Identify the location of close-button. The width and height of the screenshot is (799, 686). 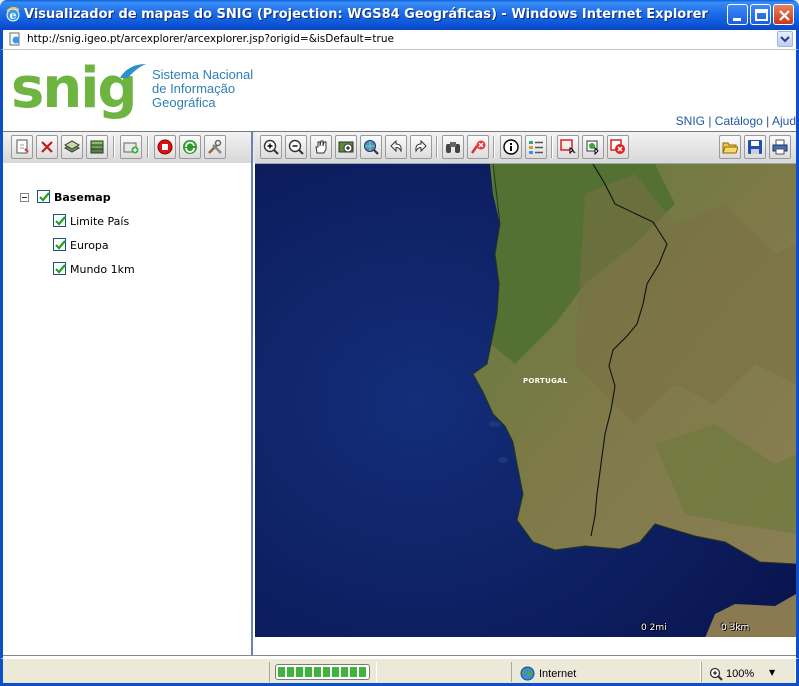
(783, 14).